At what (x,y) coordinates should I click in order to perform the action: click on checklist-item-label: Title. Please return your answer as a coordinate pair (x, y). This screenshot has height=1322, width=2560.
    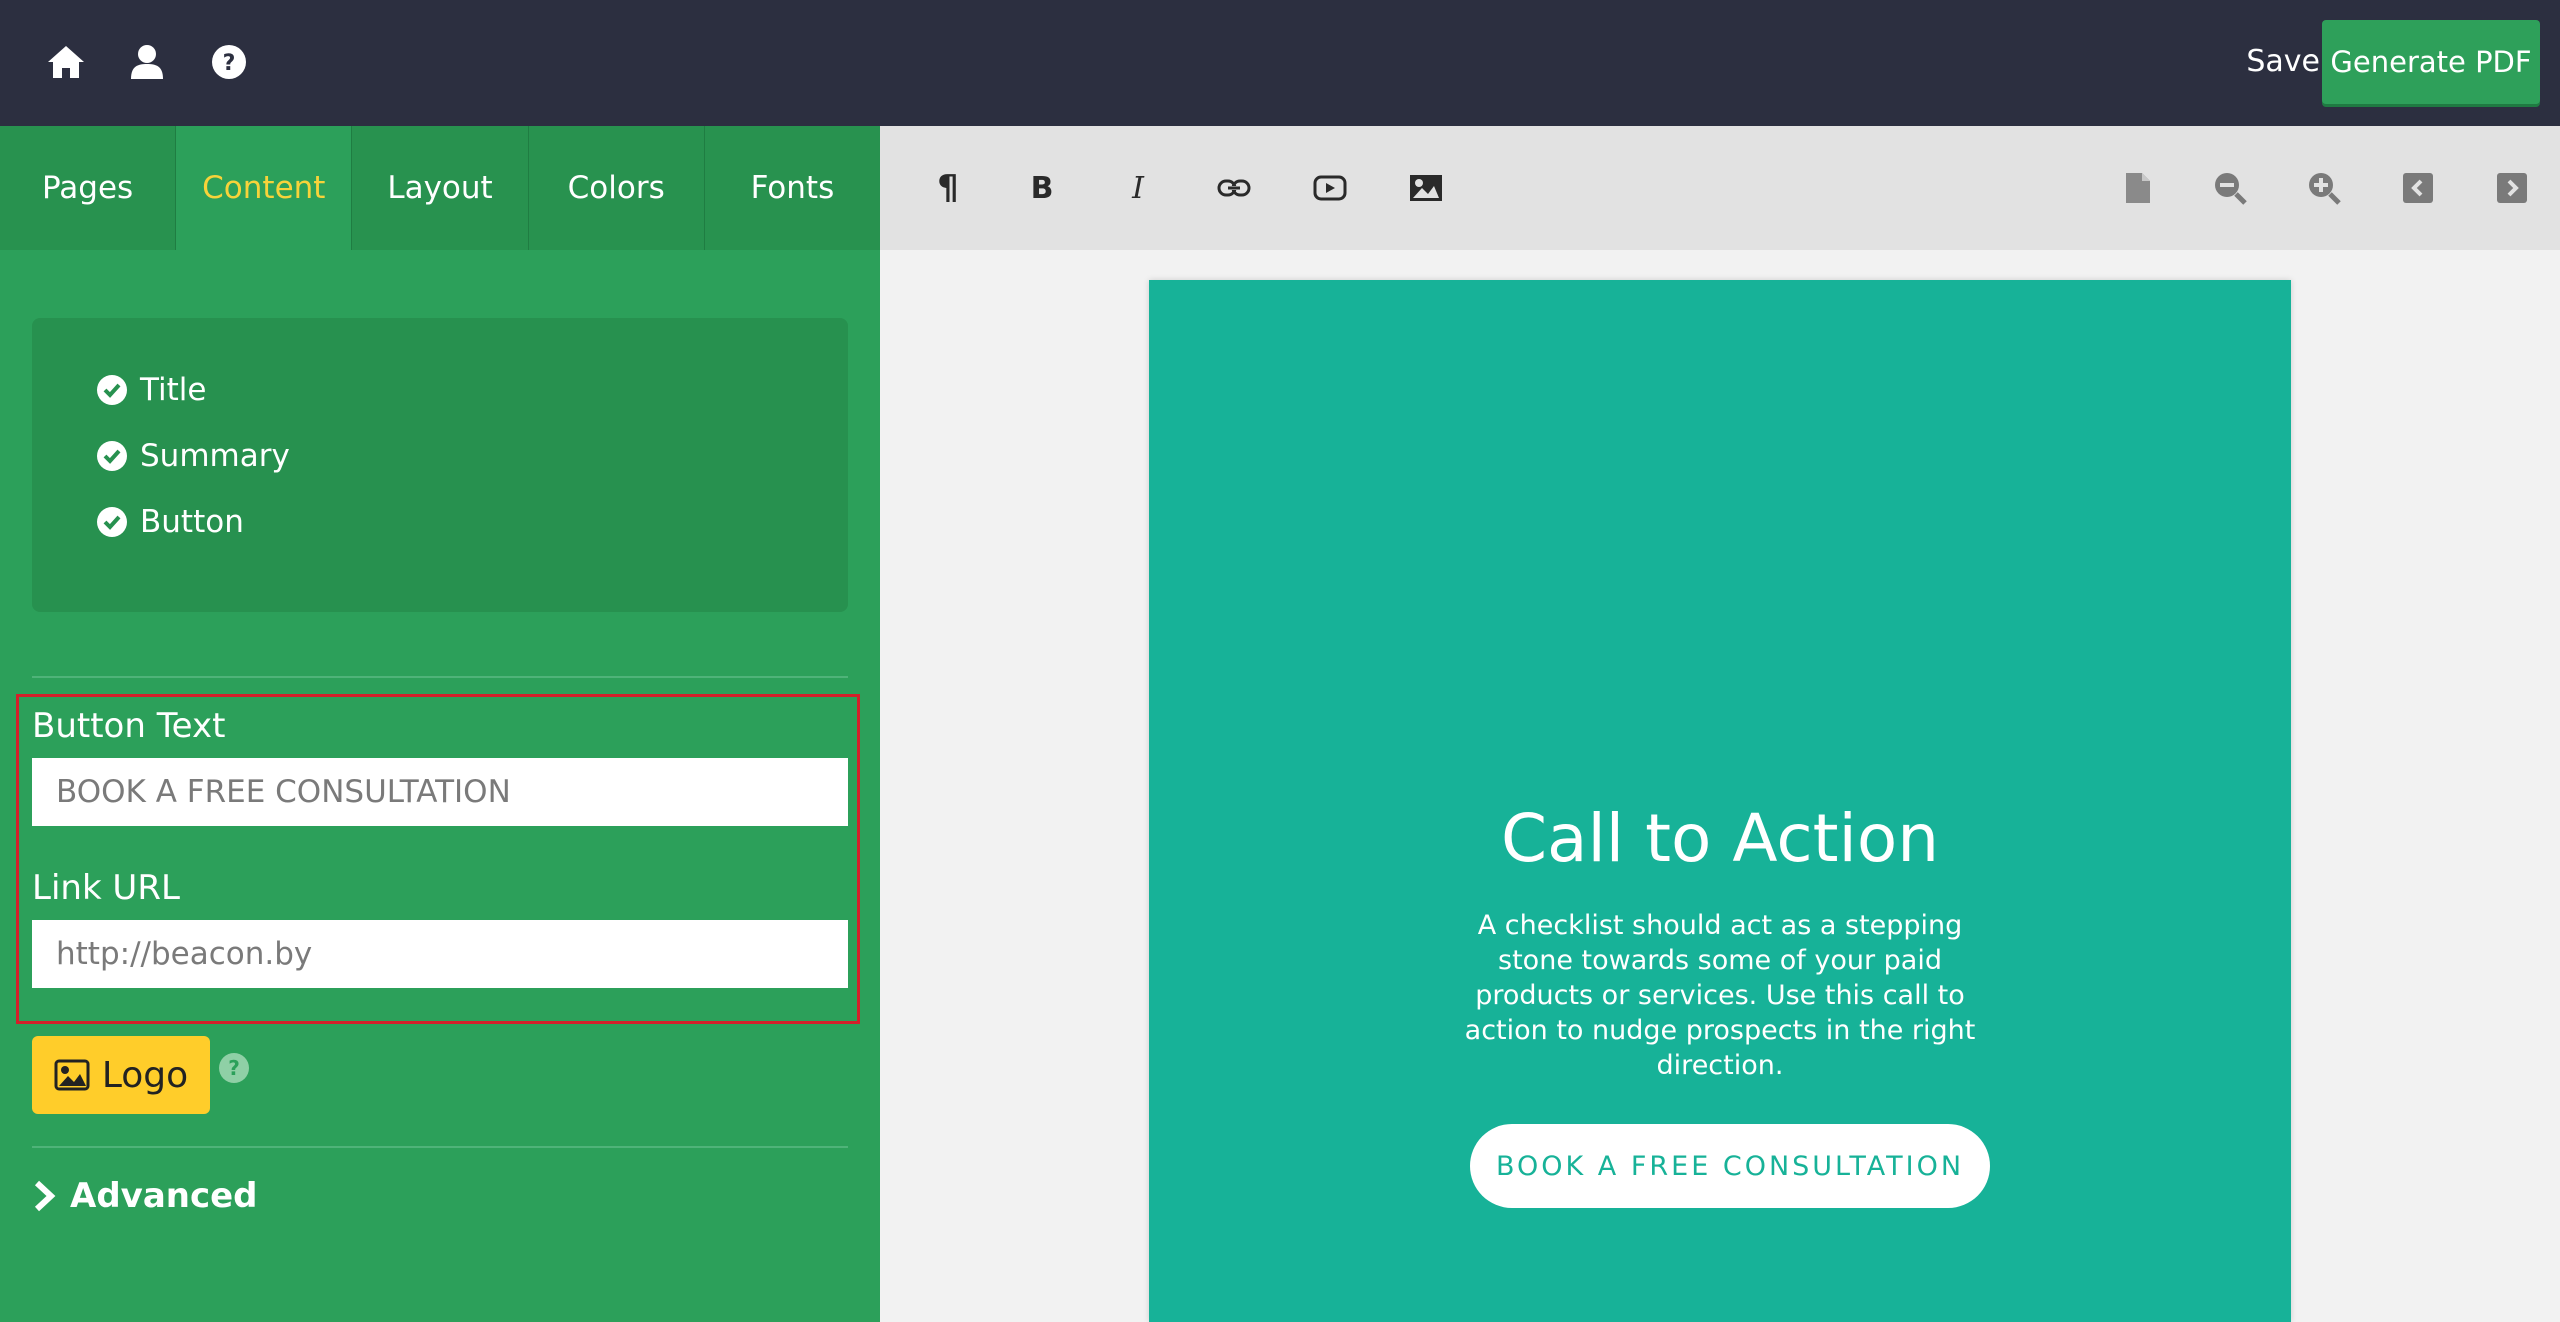
    Looking at the image, I should click on (173, 390).